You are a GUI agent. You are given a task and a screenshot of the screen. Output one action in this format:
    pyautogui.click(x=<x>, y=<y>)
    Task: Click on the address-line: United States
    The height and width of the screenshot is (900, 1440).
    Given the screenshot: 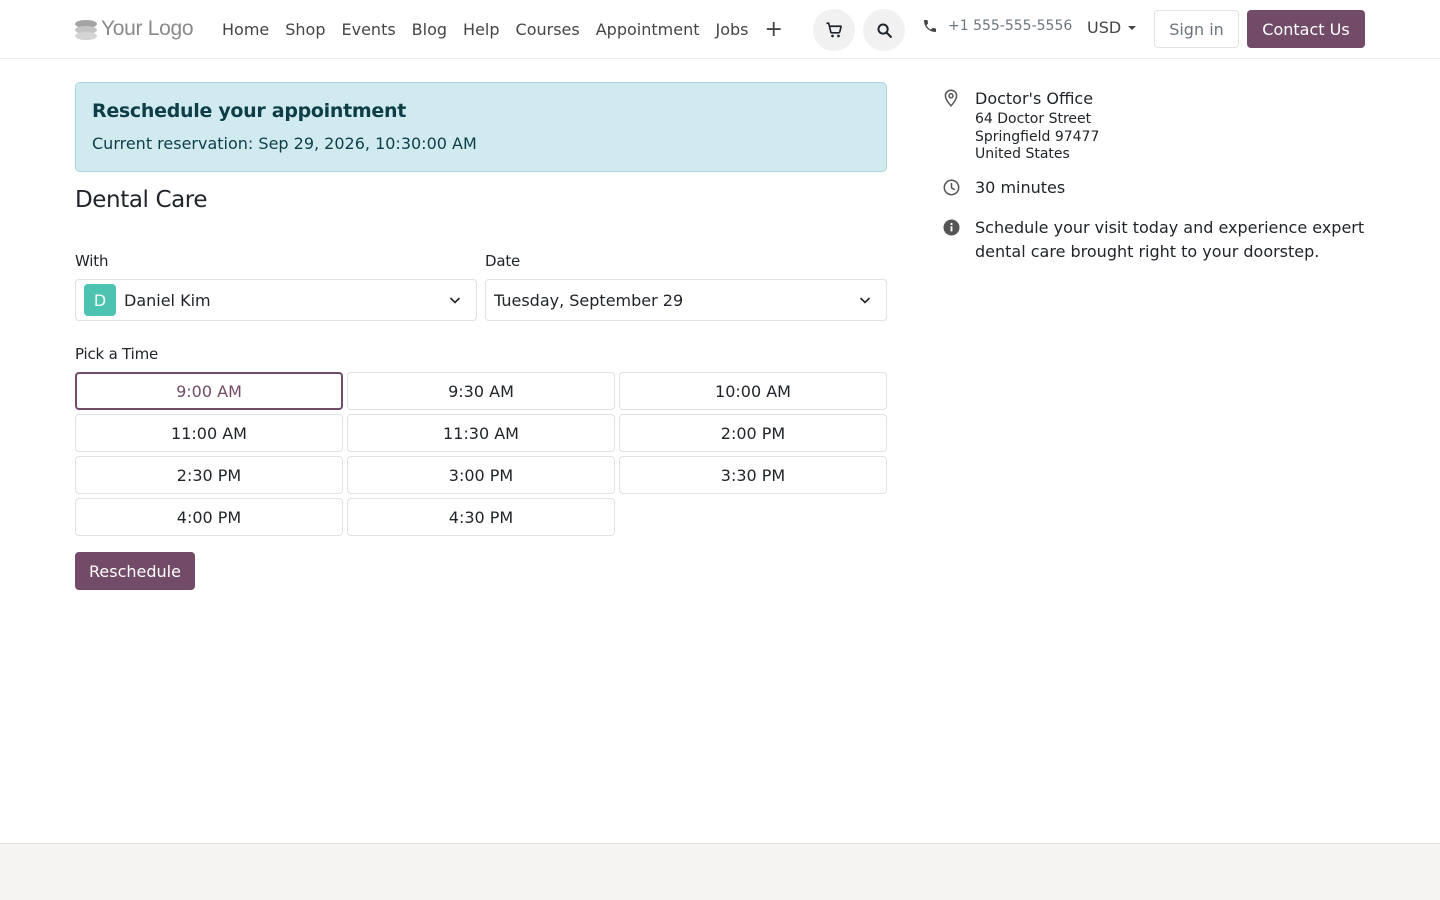 What is the action you would take?
    pyautogui.click(x=1022, y=154)
    